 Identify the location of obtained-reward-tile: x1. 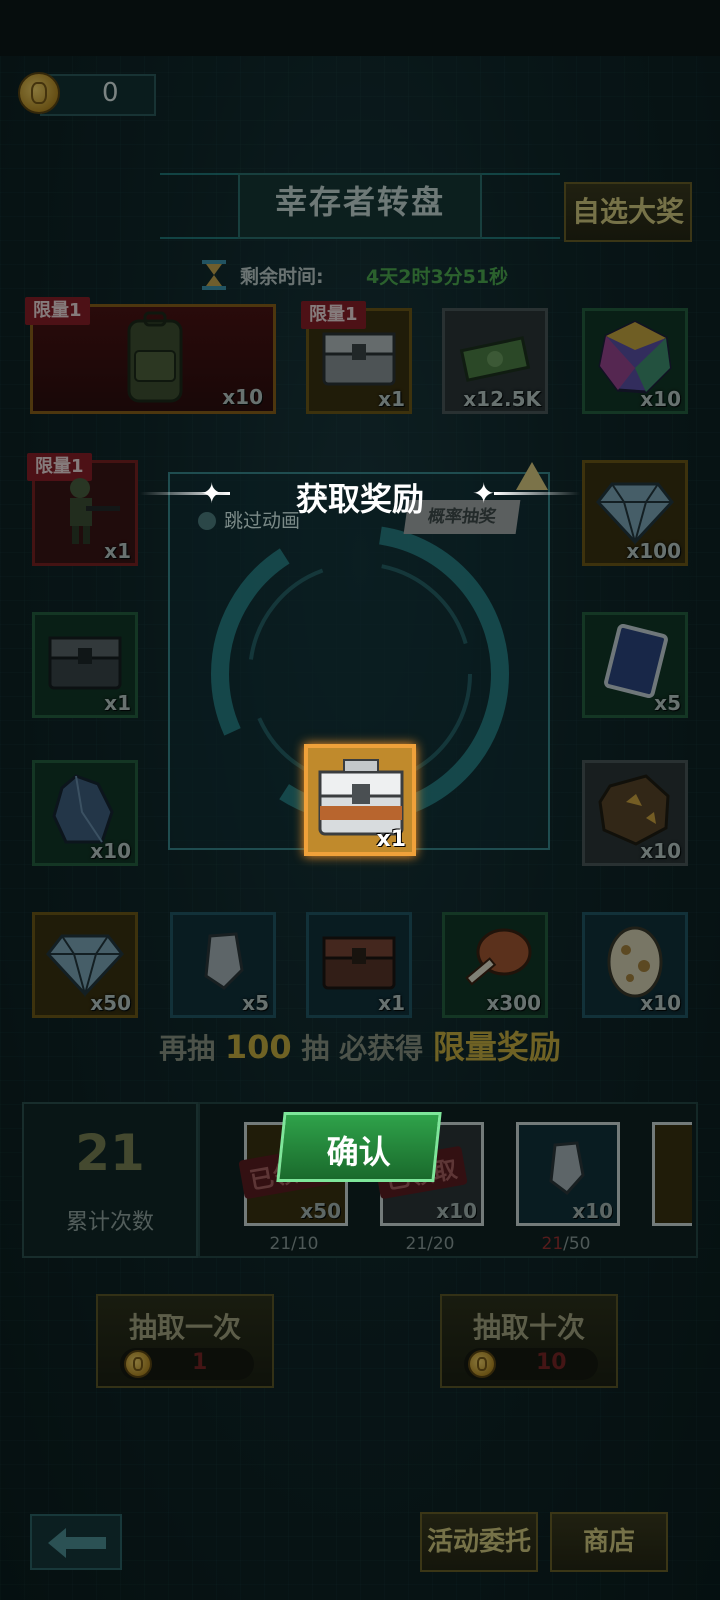
(360, 800).